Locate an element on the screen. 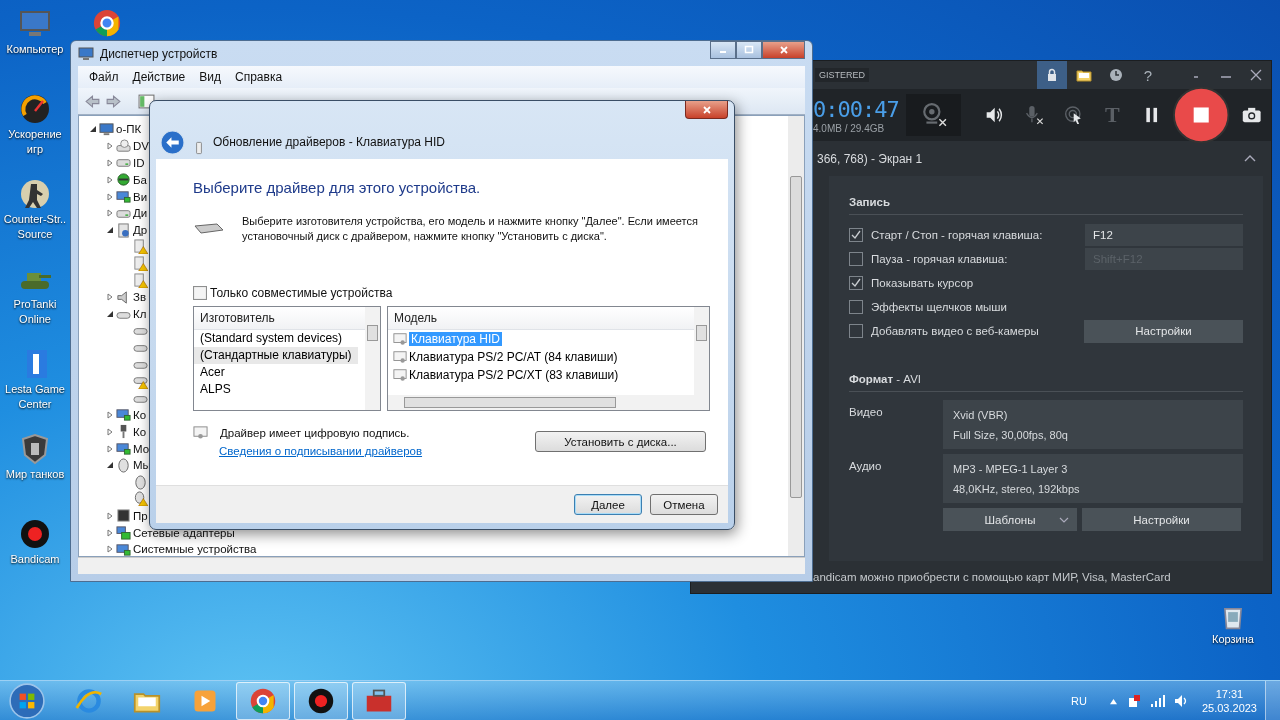  tree-item: Системные устройства is located at coordinates (195, 549).